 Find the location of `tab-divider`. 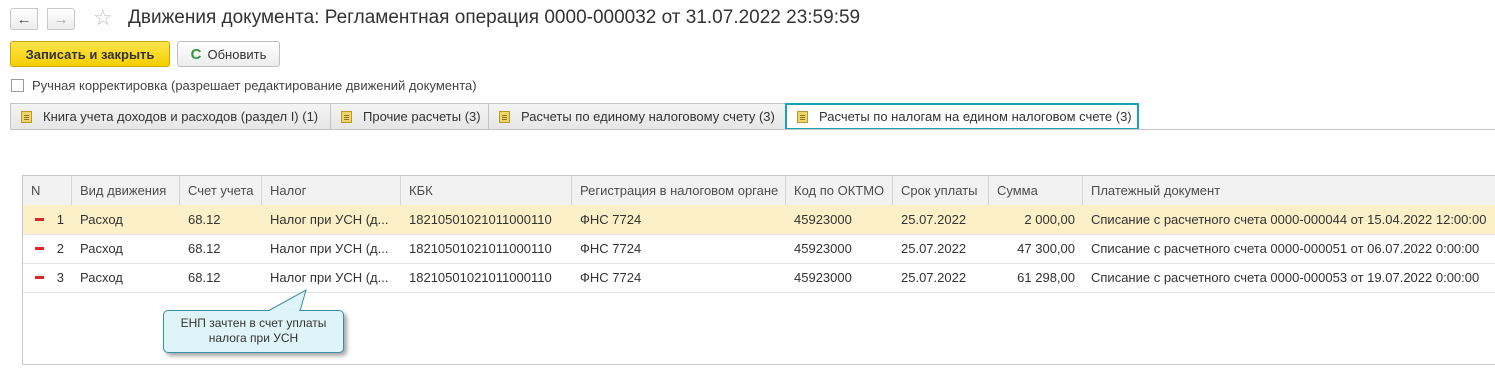

tab-divider is located at coordinates (752, 129).